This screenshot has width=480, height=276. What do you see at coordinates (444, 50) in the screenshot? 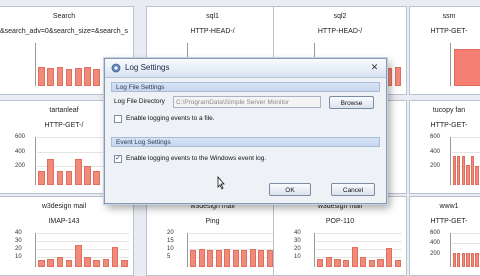
I see `monitor-panel: ssm HTTP-GET-` at bounding box center [444, 50].